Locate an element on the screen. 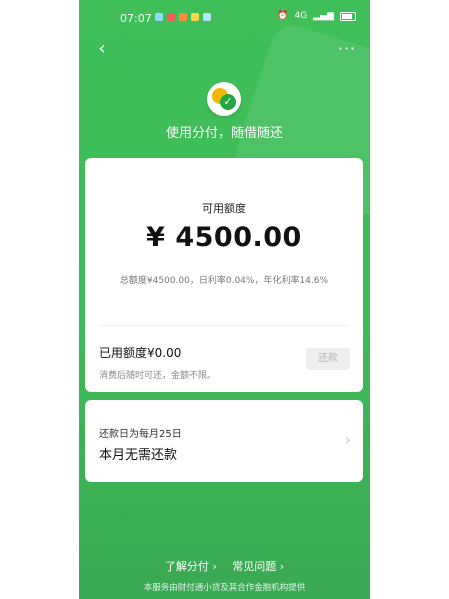 Image resolution: width=449 pixels, height=599 pixels. repayment-status: 本月无需还款 is located at coordinates (138, 455).